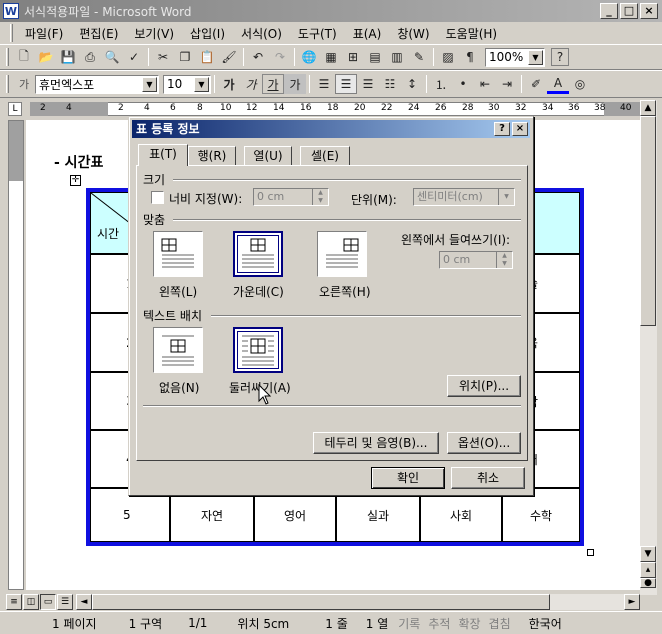  I want to click on new-icon: 🗋, so click(24, 57).